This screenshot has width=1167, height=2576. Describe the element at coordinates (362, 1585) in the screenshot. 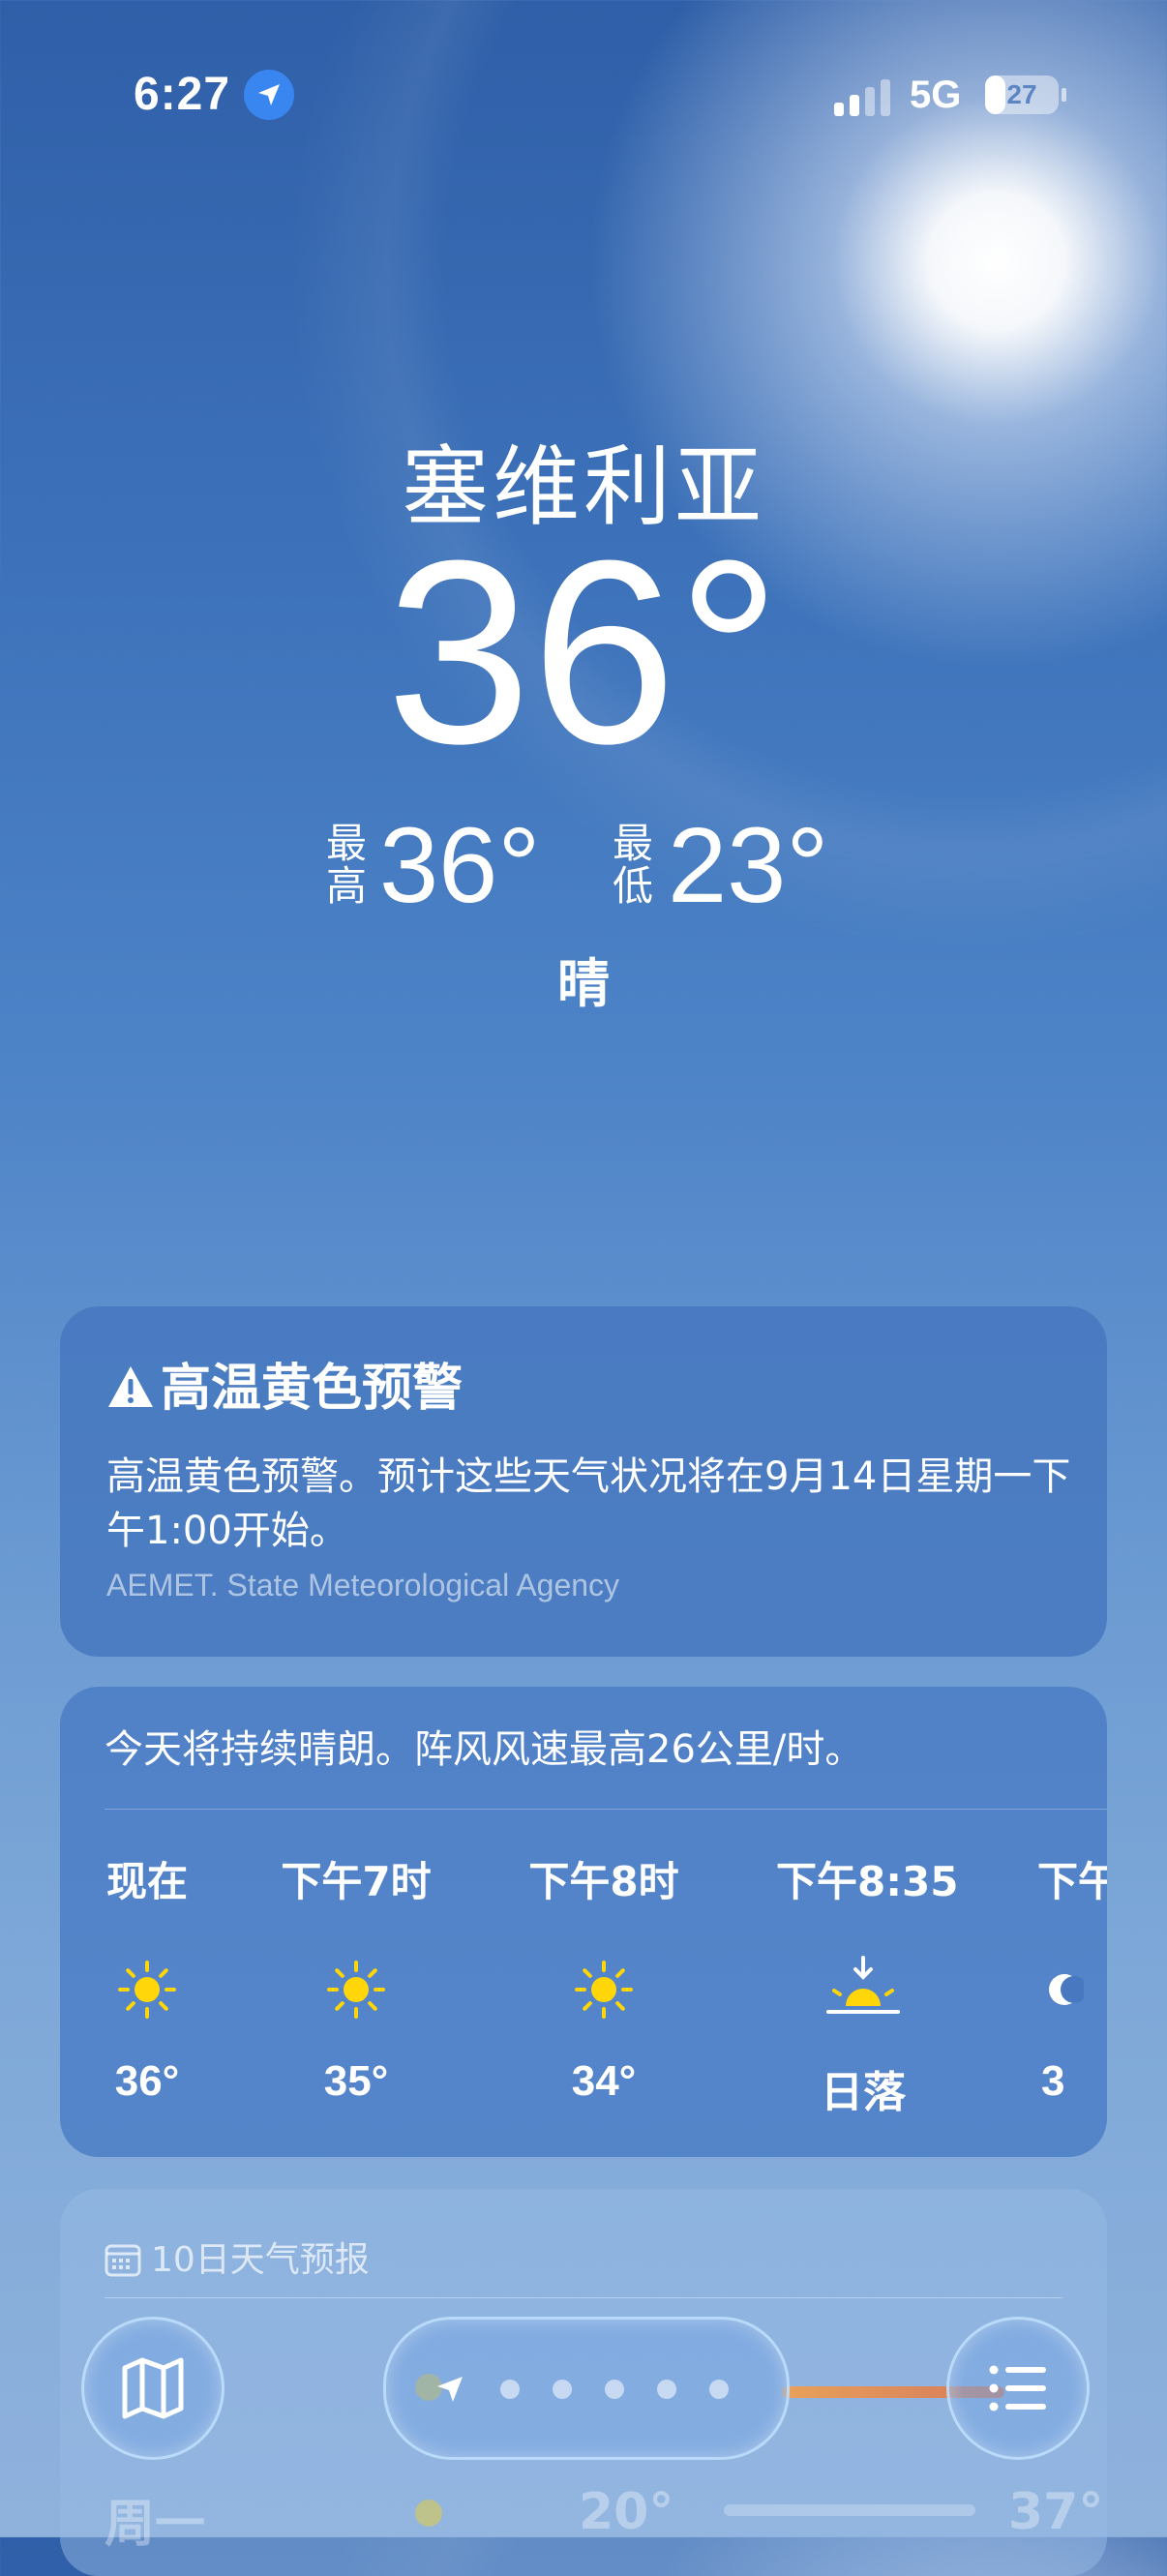

I see `alert-source-link: AEMET. State Meteorological Agency` at that location.